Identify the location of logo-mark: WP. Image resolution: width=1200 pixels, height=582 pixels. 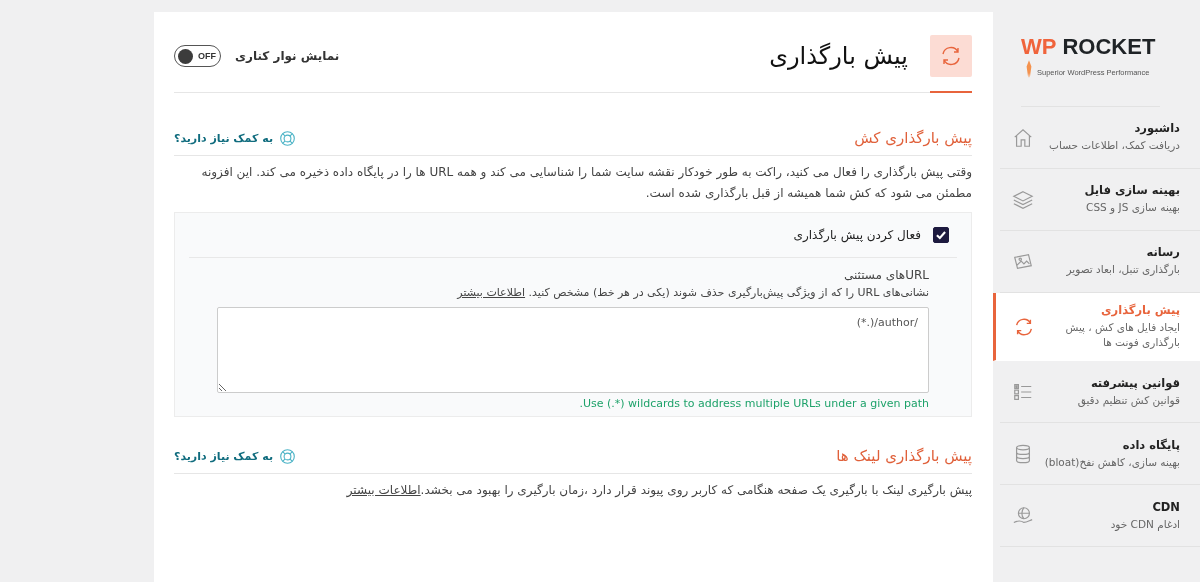
(1039, 47).